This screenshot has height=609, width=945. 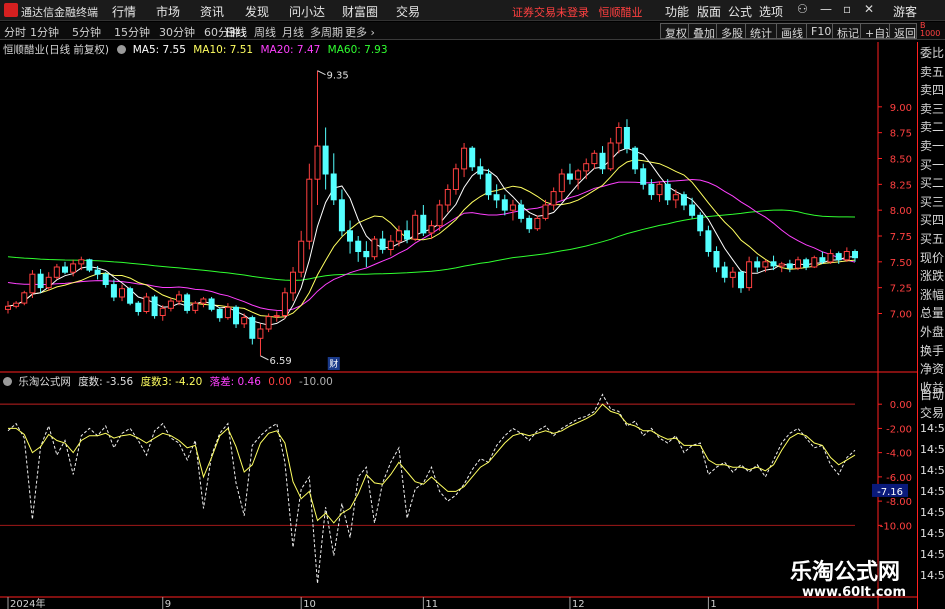 I want to click on date-tick-label: 2024年, so click(x=27, y=603).